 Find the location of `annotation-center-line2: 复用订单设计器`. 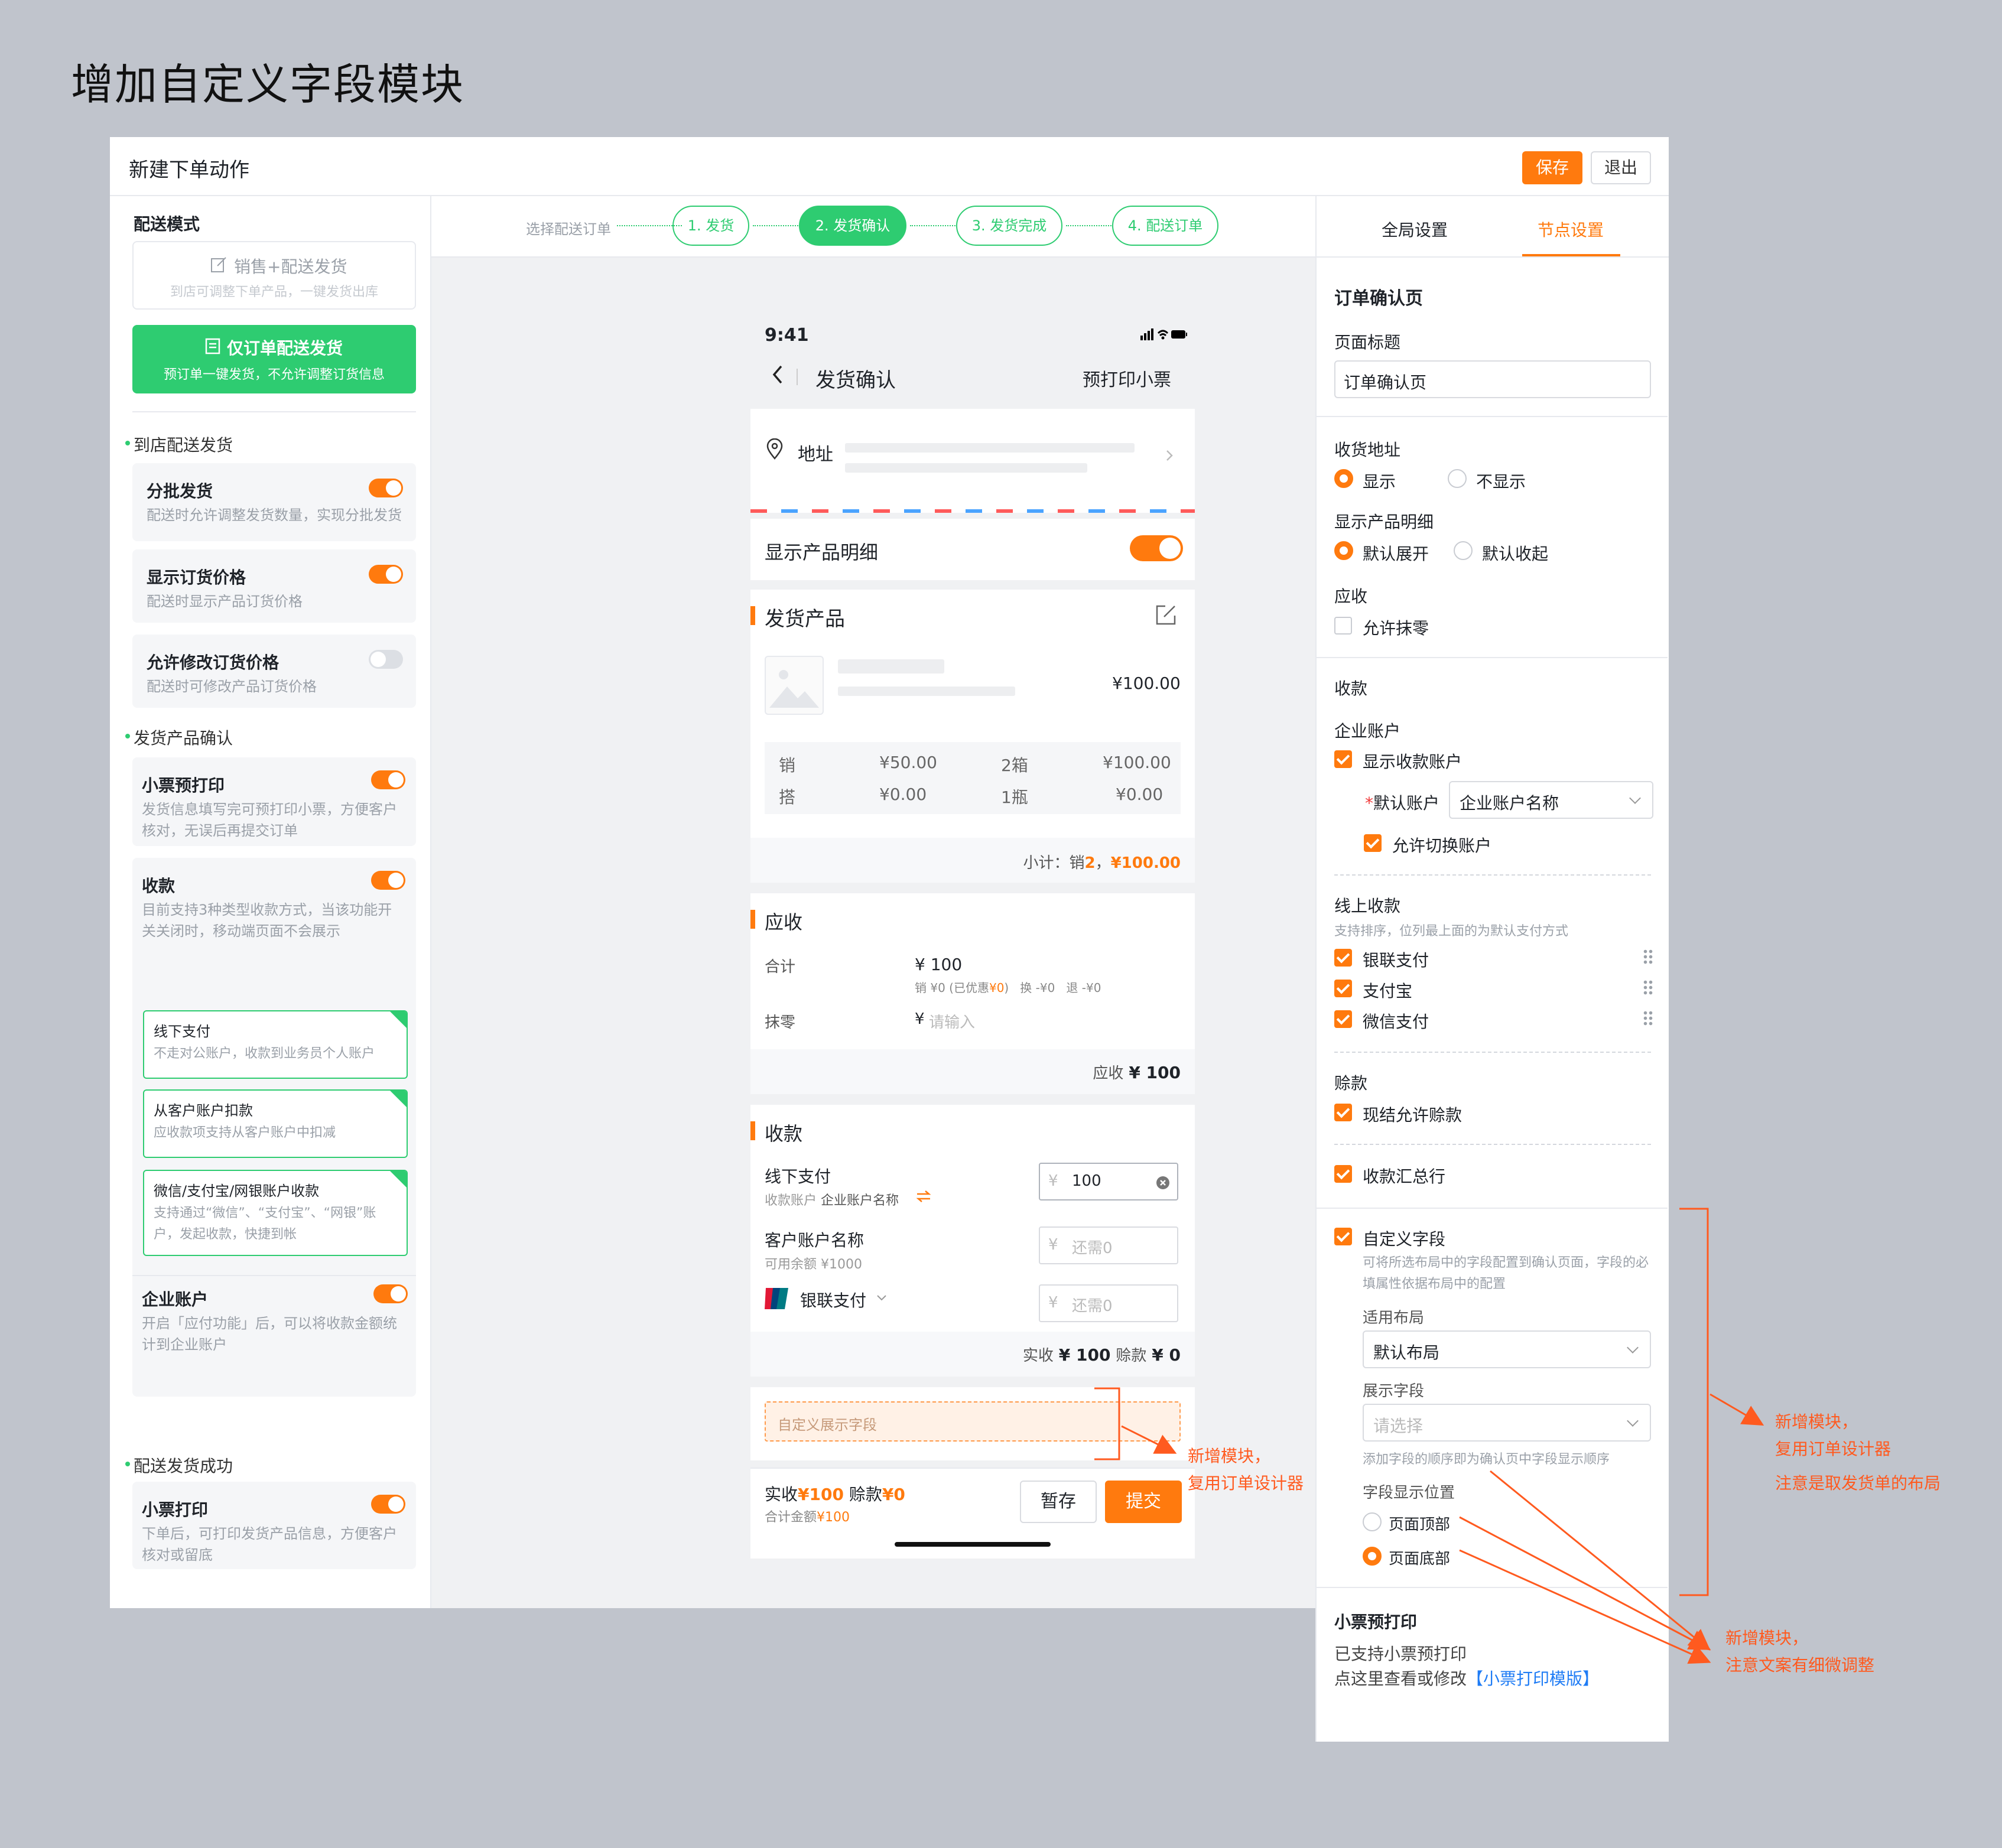

annotation-center-line2: 复用订单设计器 is located at coordinates (1246, 1483).